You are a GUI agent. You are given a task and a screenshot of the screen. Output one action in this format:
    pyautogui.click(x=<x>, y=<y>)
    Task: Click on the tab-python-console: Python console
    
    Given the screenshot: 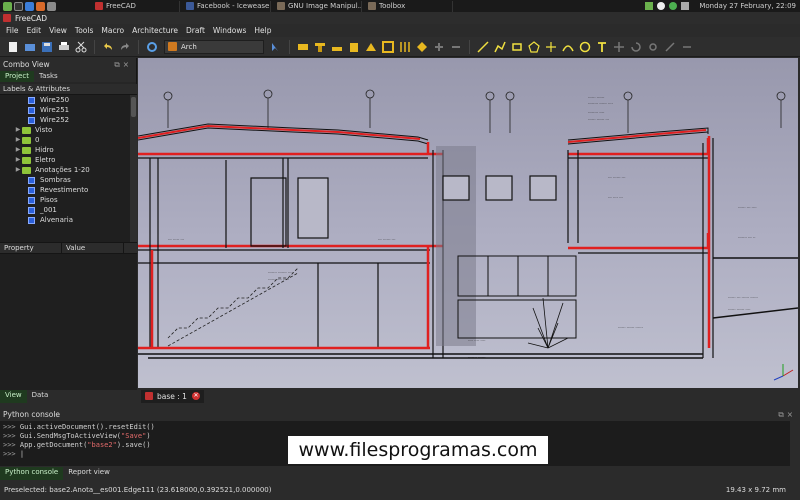 What is the action you would take?
    pyautogui.click(x=32, y=473)
    